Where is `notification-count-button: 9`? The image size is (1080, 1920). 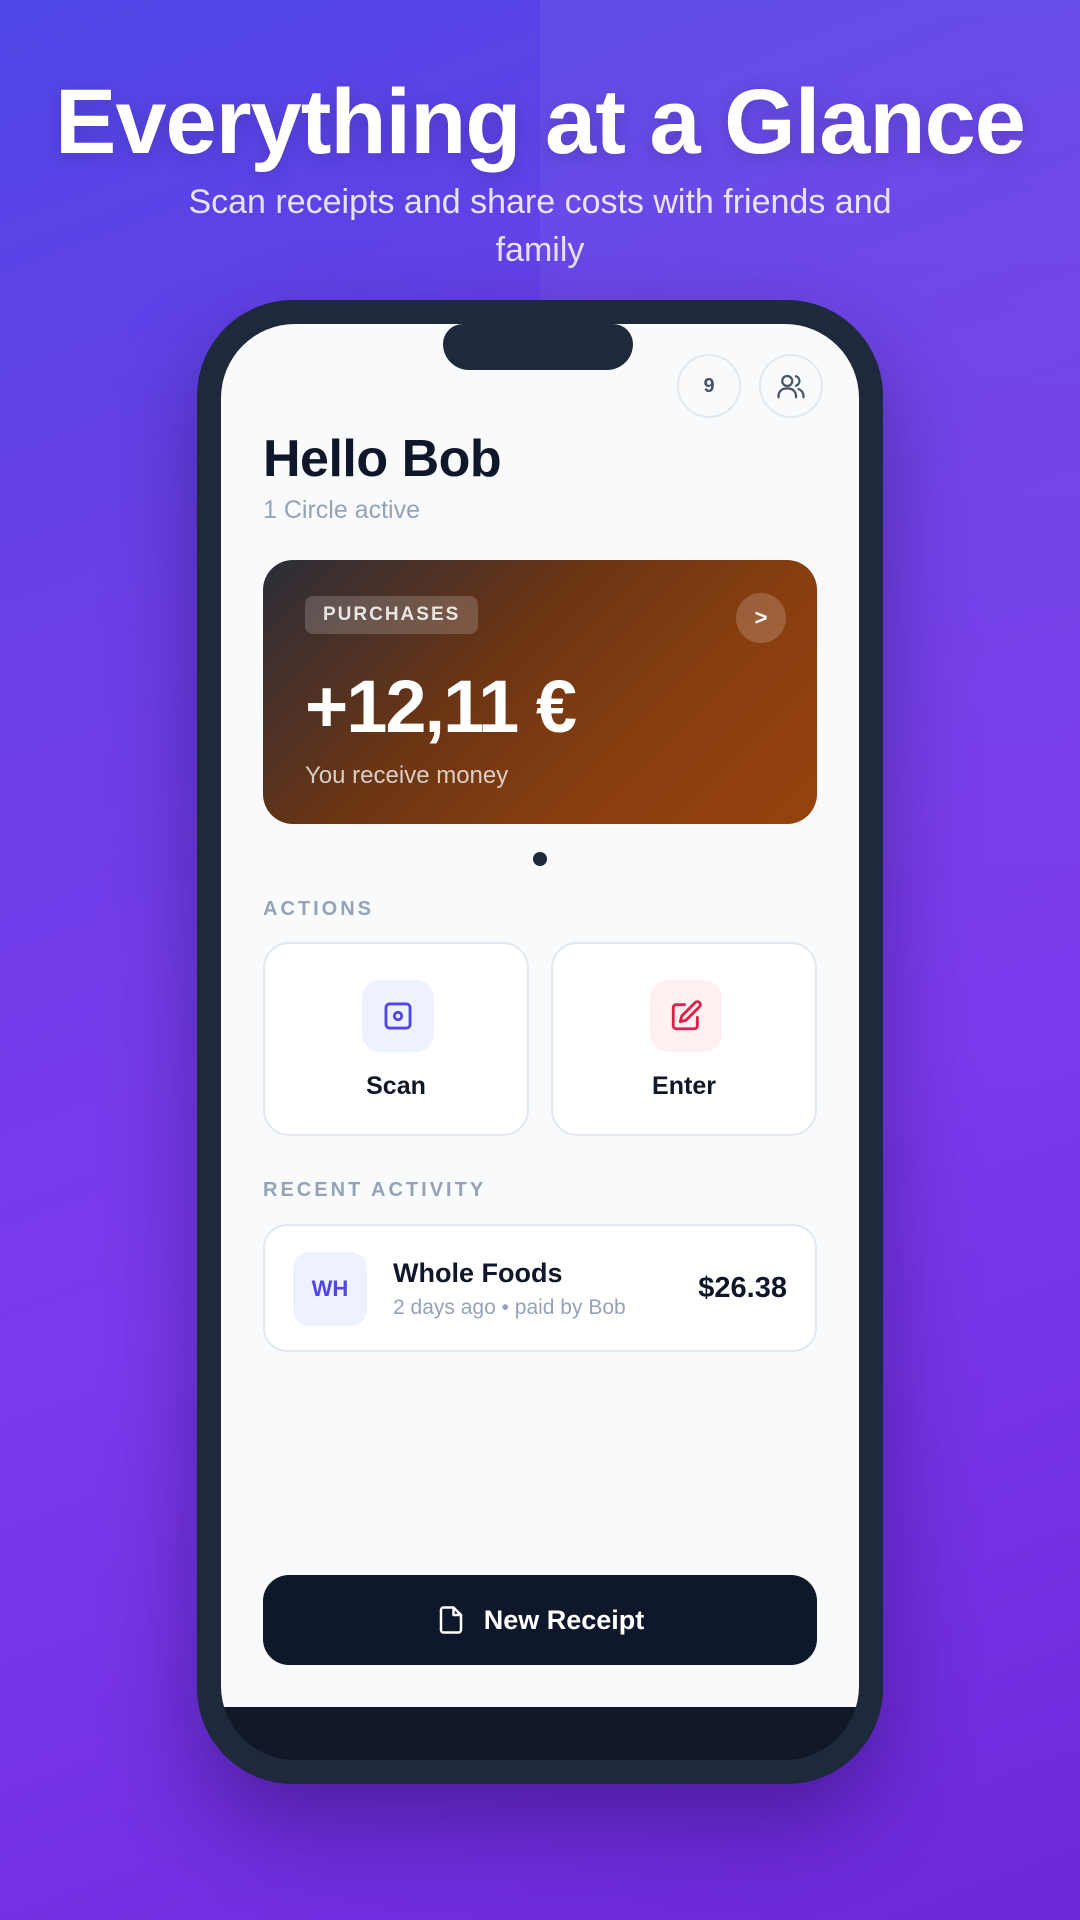
notification-count-button: 9 is located at coordinates (709, 386).